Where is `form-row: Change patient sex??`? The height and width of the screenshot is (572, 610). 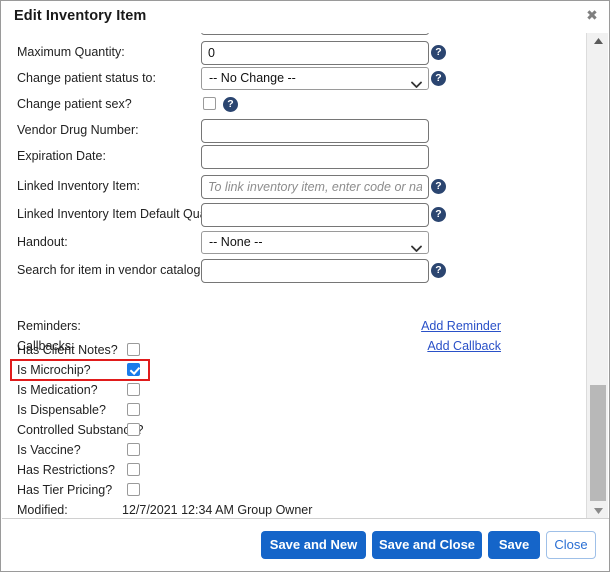
form-row: Change patient sex?? is located at coordinates (294, 106).